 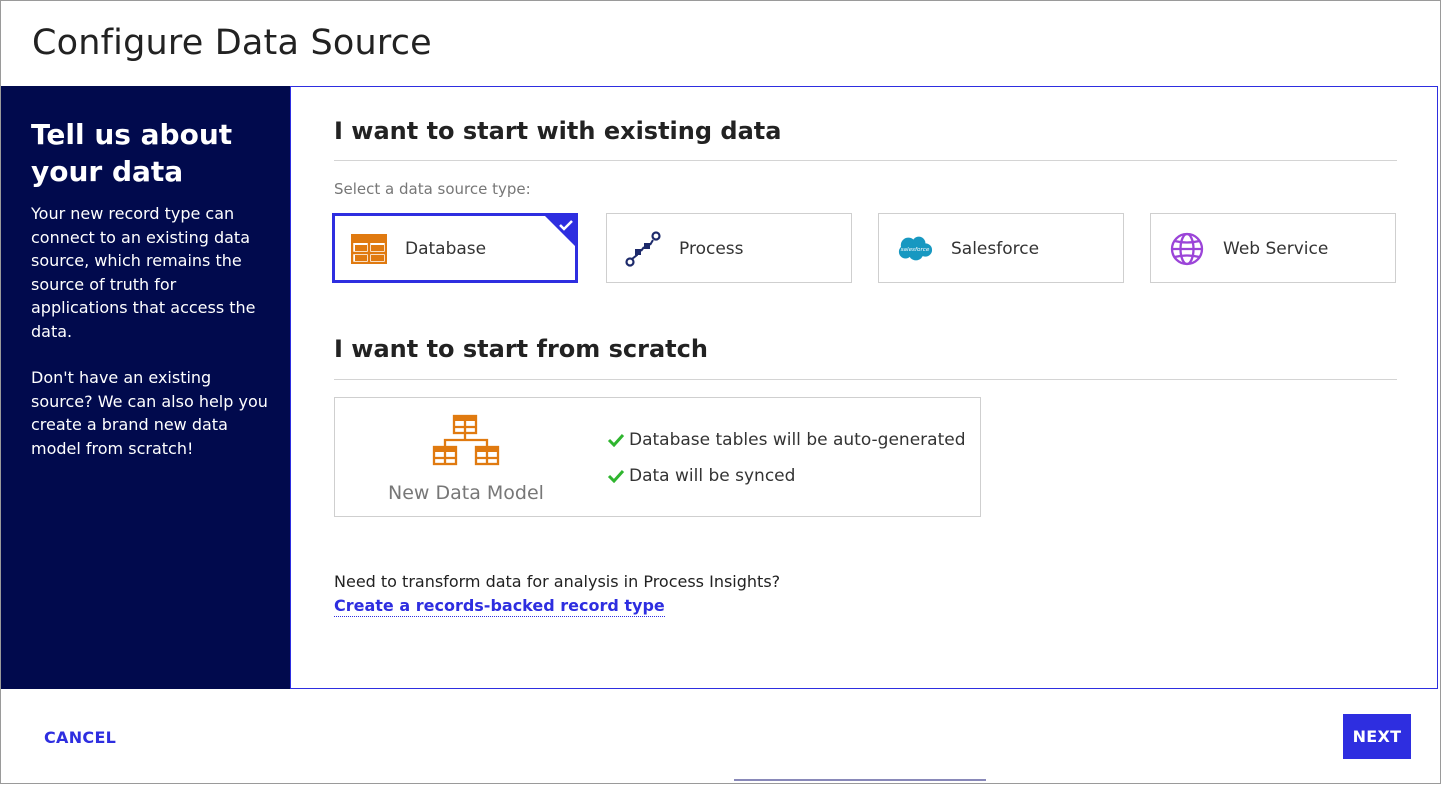 I want to click on feature-synced: Data will be synced, so click(x=701, y=476).